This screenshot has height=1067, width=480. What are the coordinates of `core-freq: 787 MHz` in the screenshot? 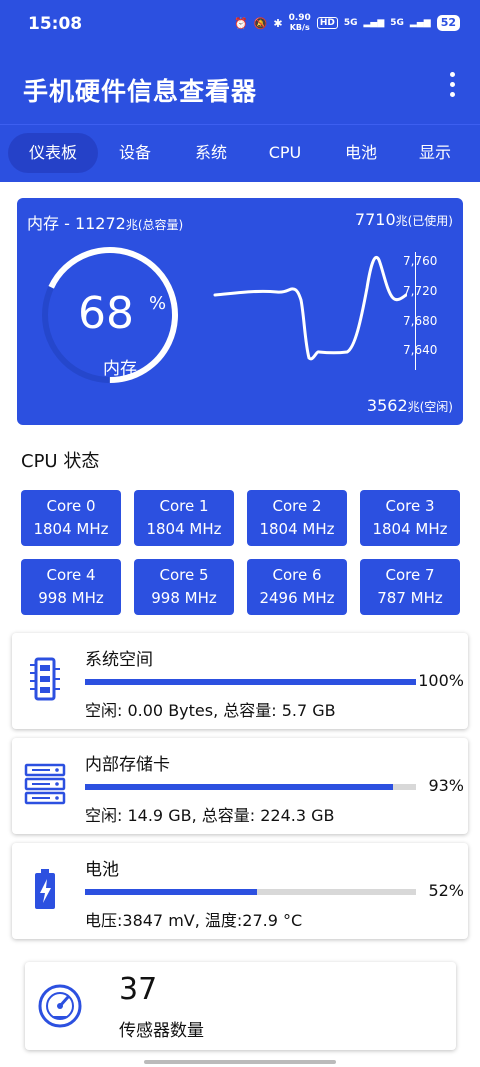 It's located at (410, 598).